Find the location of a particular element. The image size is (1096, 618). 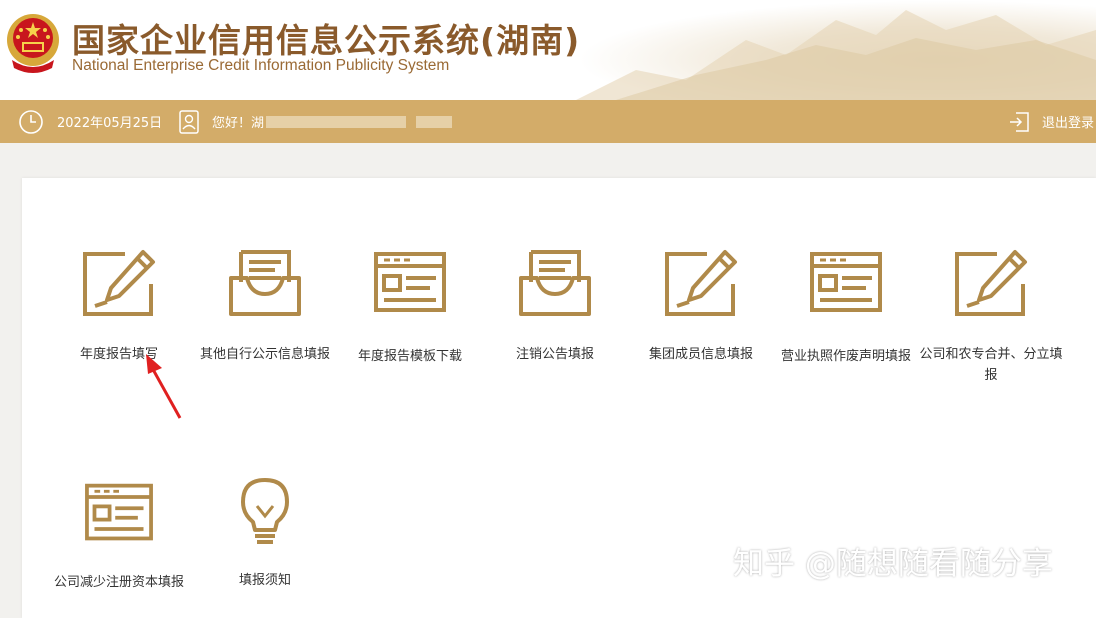

tile-annual-report: 年度报告填写 is located at coordinates (119, 306).